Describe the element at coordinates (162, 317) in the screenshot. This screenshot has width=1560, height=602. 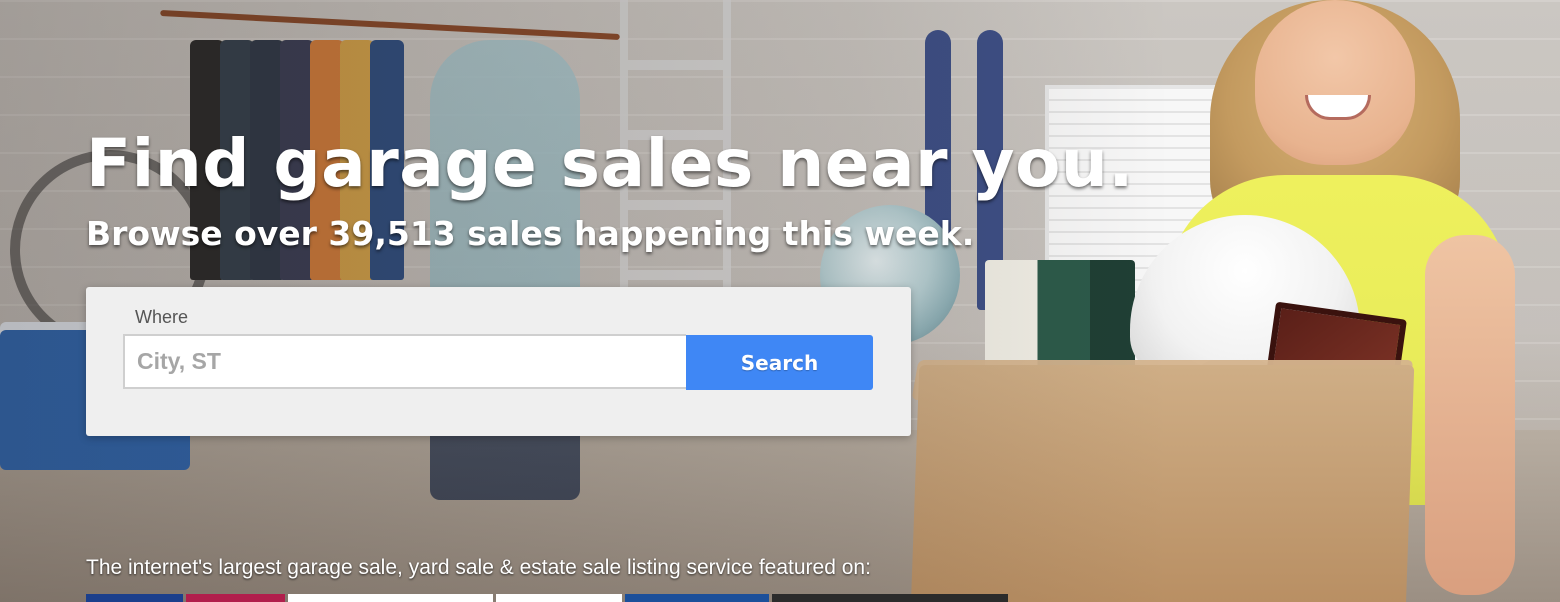
I see `where-label: Where` at that location.